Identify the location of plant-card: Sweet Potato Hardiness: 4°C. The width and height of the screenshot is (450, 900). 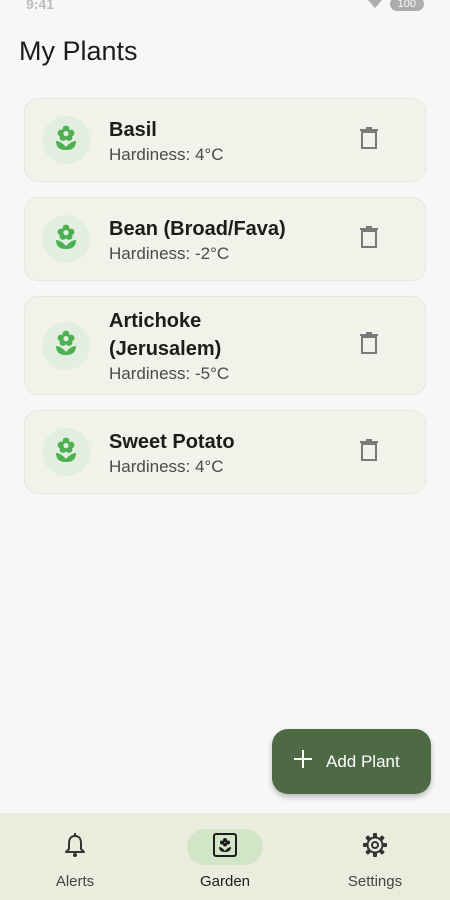
(225, 452).